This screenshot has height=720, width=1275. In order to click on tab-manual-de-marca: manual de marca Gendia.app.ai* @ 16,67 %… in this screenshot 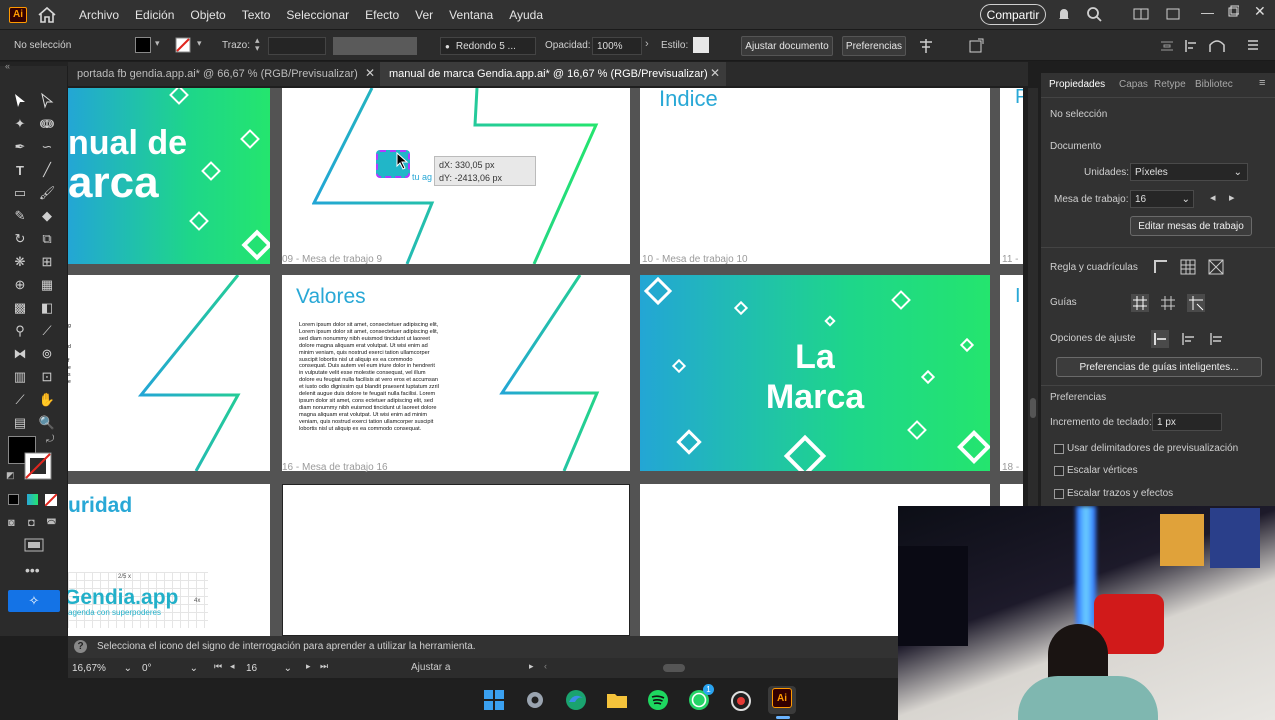, I will do `click(553, 74)`.